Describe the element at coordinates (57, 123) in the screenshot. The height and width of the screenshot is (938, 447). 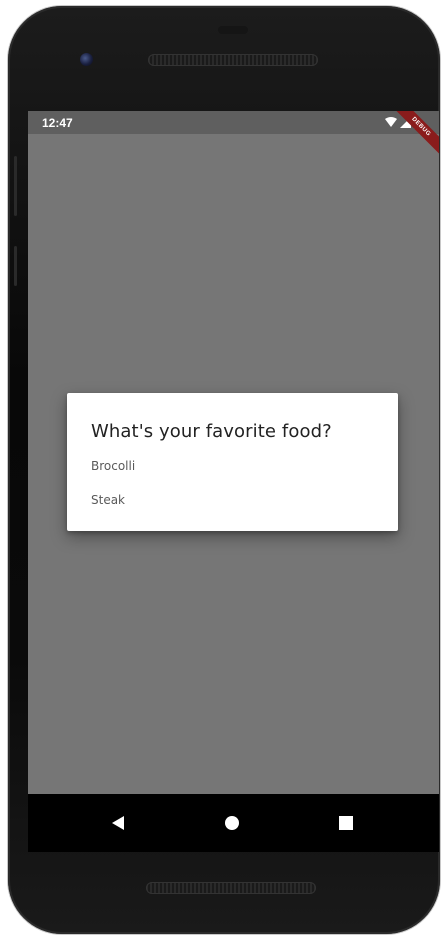
I see `status-time: 12:47` at that location.